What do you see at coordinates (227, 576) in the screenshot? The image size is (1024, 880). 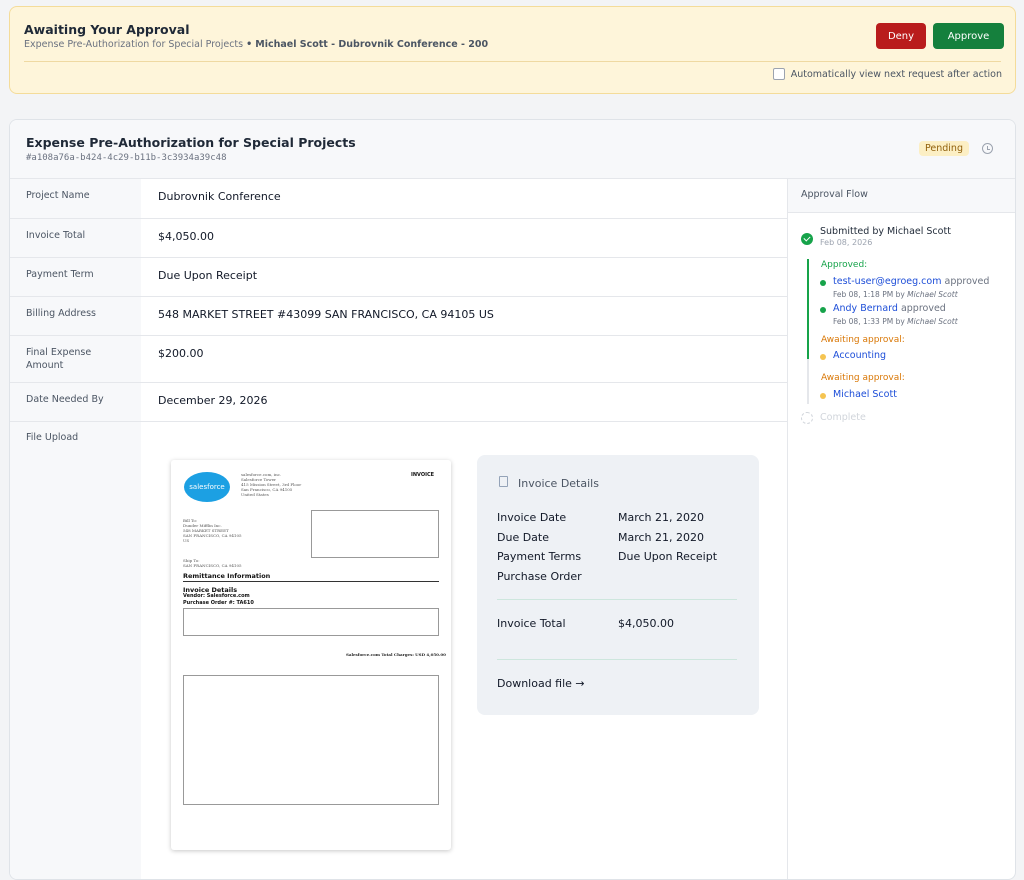 I see `doc-remittance: Remittance Information` at bounding box center [227, 576].